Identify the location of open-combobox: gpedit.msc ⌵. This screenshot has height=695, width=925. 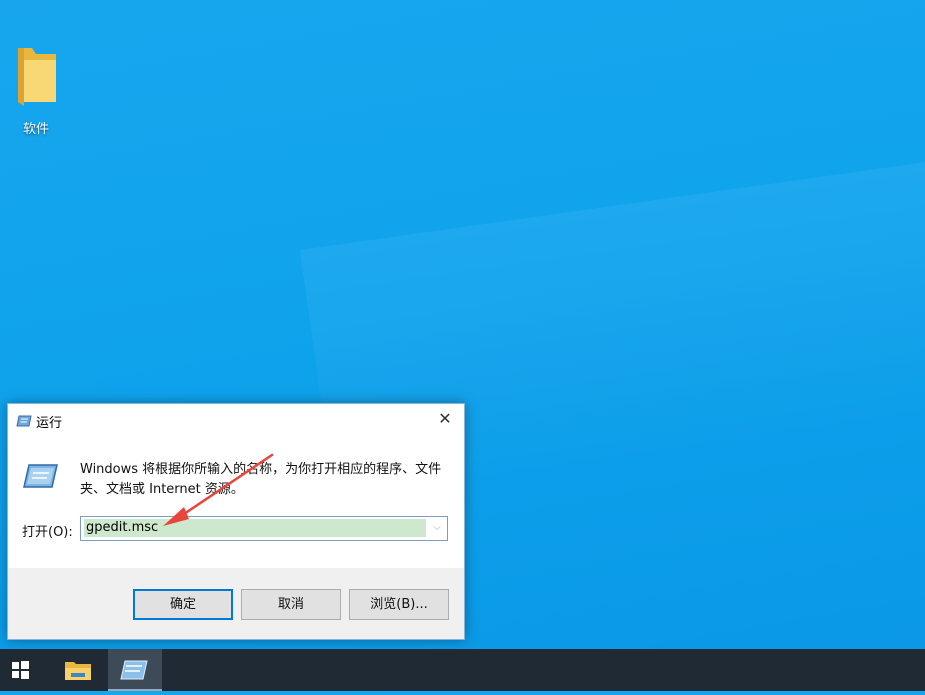
(264, 528).